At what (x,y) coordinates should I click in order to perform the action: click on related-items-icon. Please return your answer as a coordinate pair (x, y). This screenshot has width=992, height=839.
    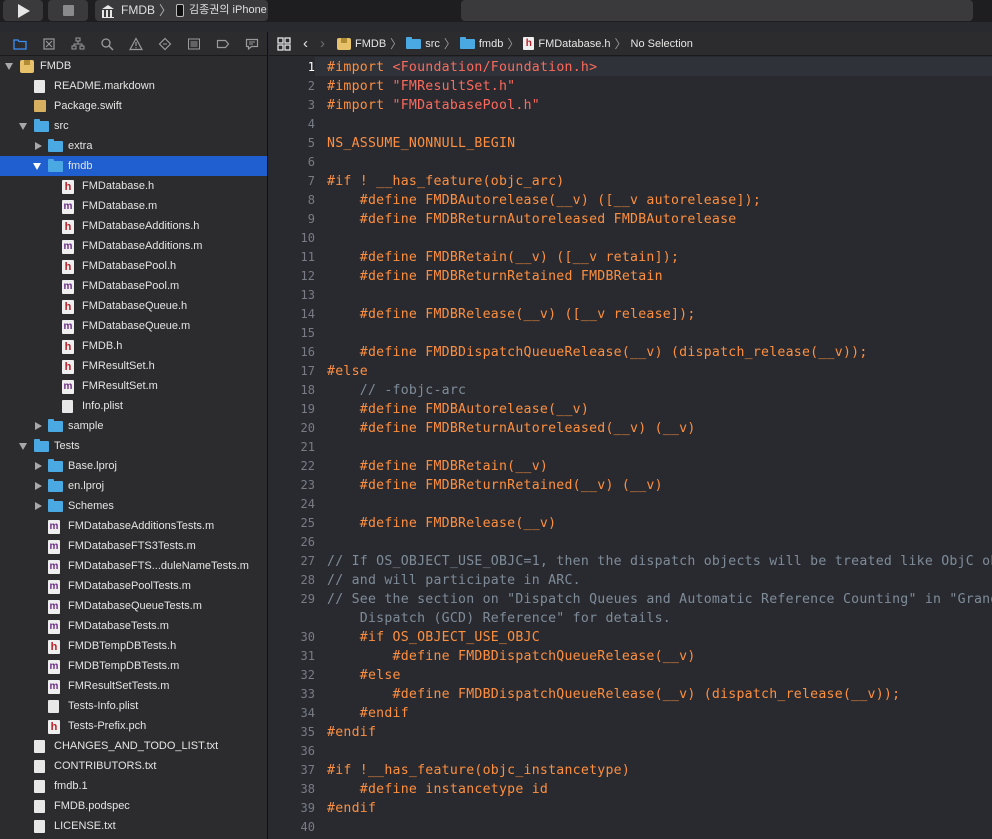
    Looking at the image, I should click on (284, 43).